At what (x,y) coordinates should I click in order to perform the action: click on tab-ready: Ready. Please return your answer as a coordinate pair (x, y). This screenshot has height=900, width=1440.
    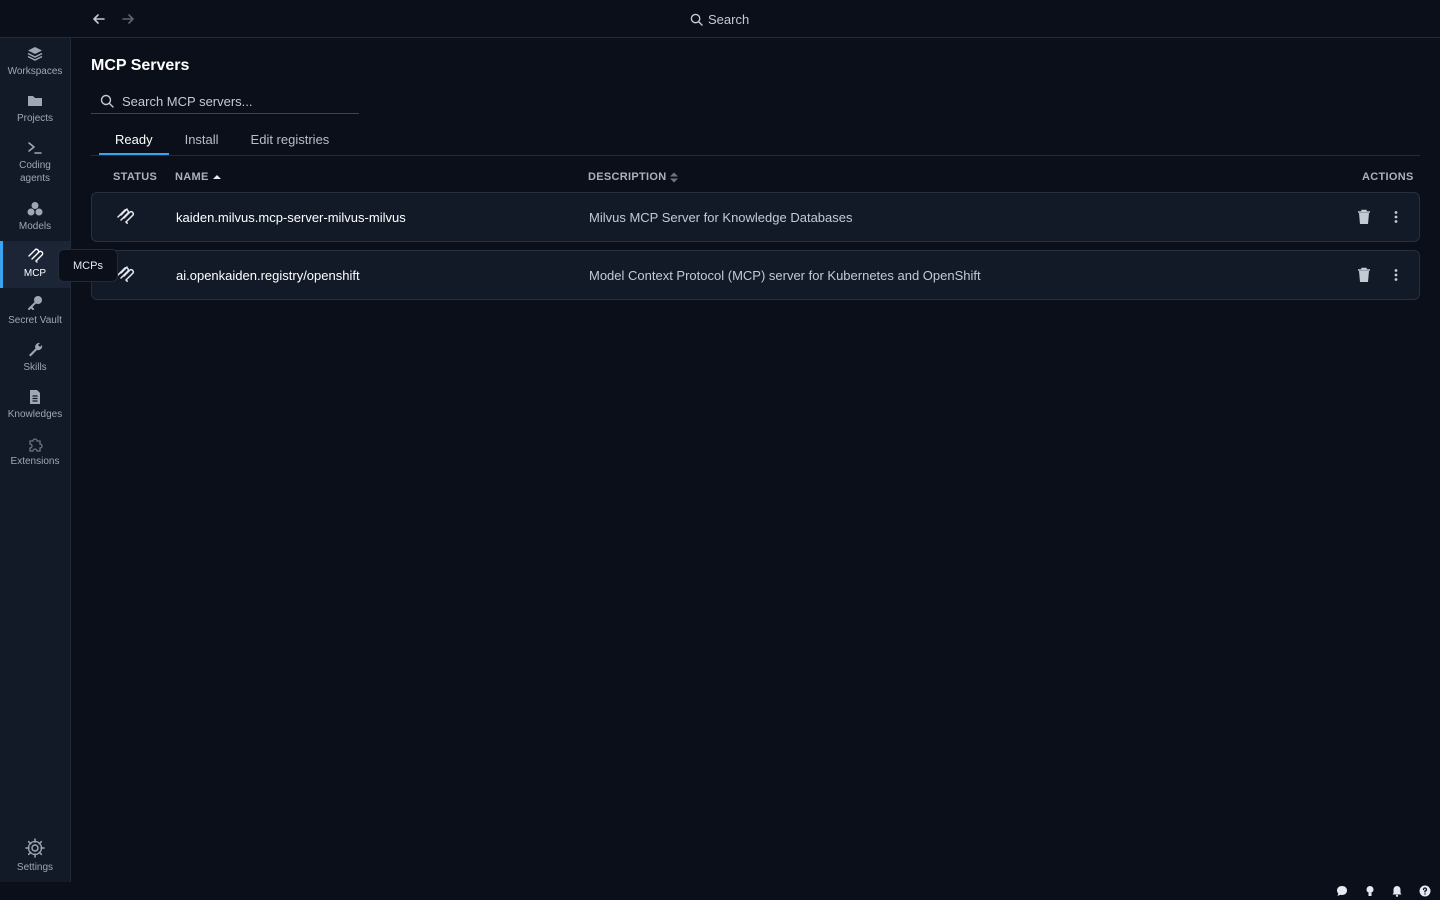
    Looking at the image, I should click on (134, 140).